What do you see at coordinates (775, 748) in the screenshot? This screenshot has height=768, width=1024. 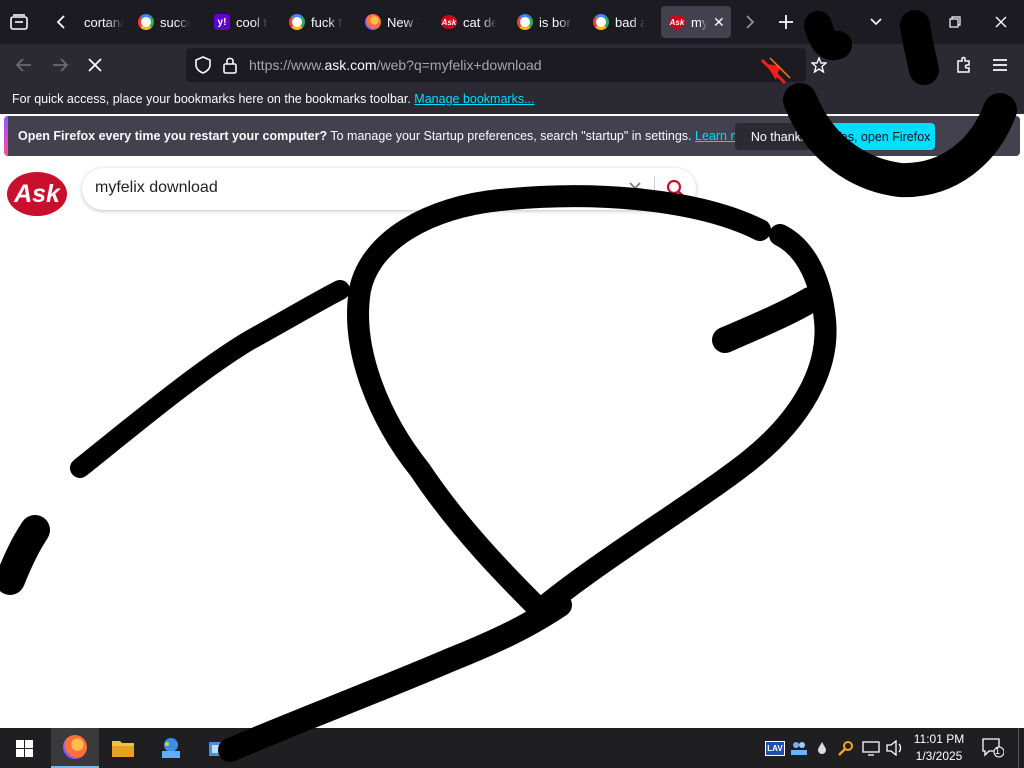 I see `tray-lav-icon: LAV` at bounding box center [775, 748].